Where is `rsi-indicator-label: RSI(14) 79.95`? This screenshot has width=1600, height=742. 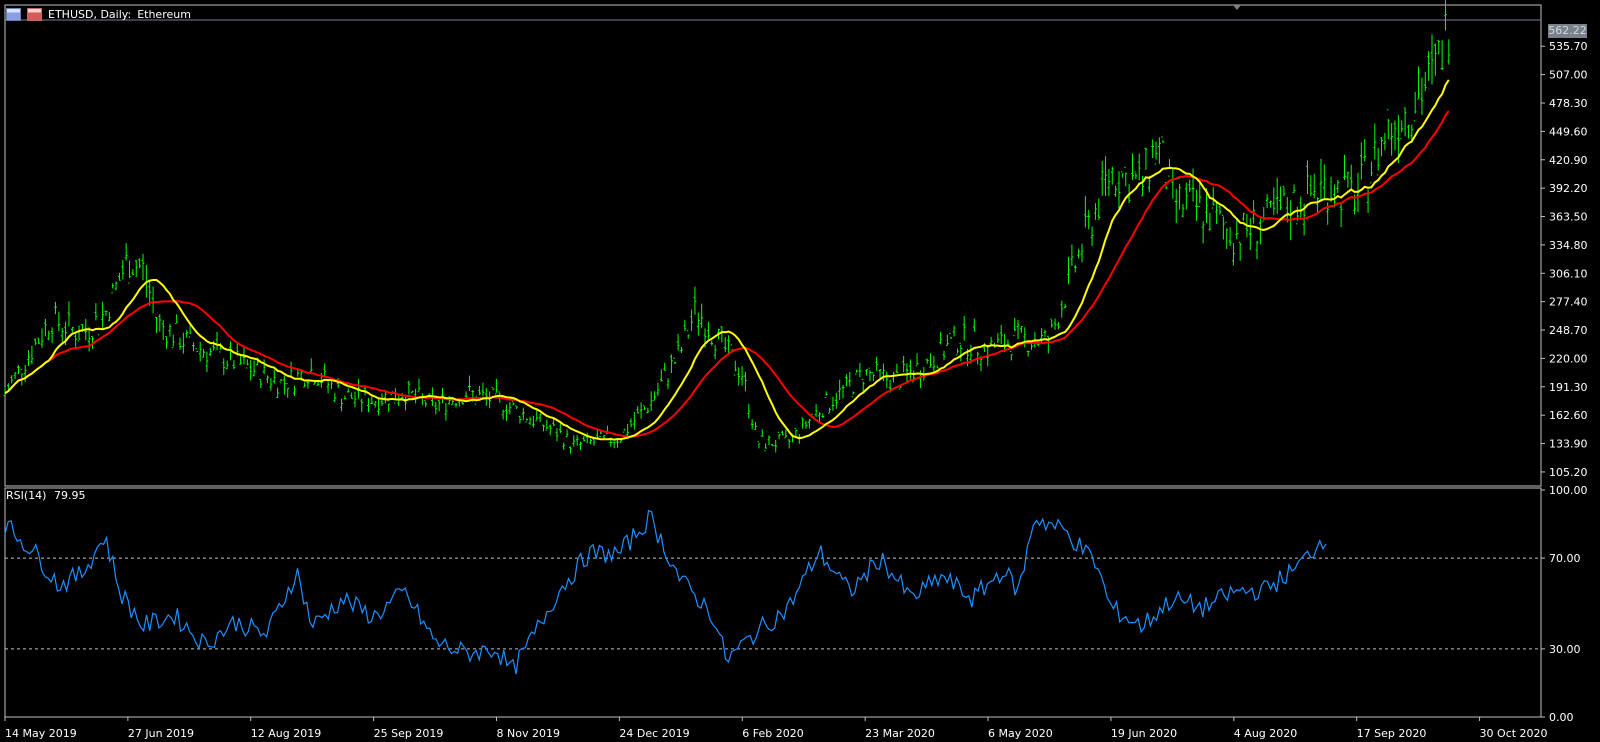 rsi-indicator-label: RSI(14) 79.95 is located at coordinates (47, 495).